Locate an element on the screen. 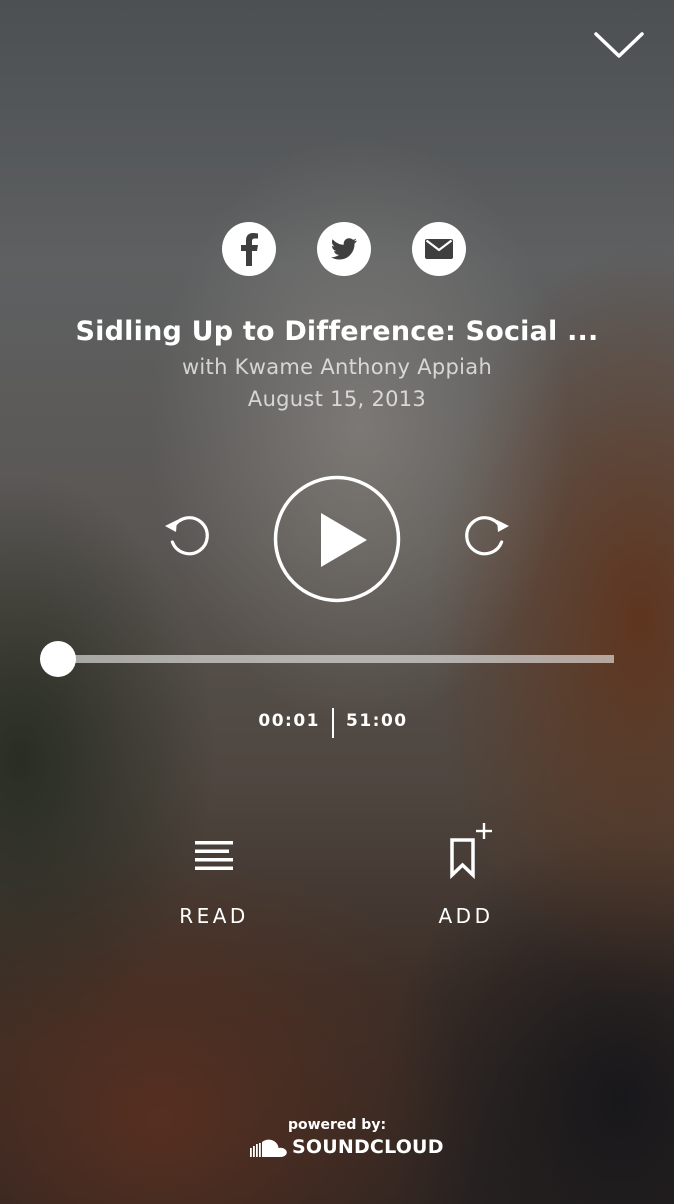  total-time: 51:00 is located at coordinates (377, 721).